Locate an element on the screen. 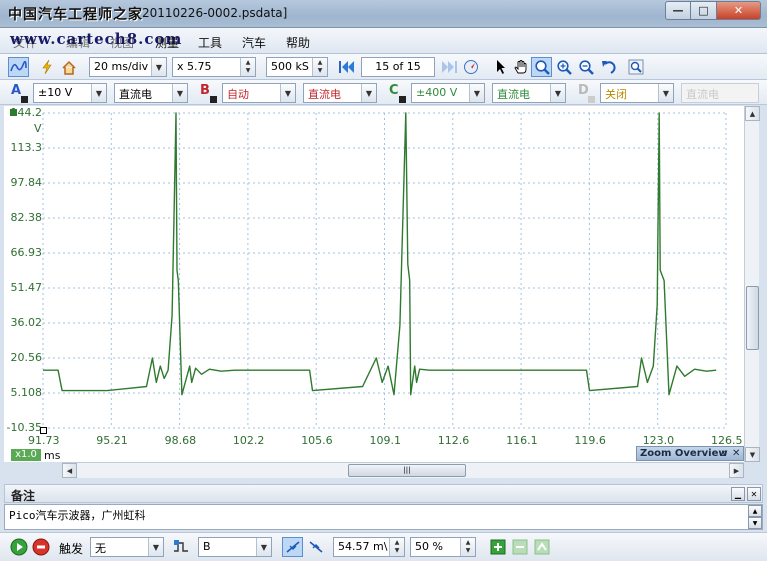 The width and height of the screenshot is (767, 561). hand-icon is located at coordinates (520, 67).